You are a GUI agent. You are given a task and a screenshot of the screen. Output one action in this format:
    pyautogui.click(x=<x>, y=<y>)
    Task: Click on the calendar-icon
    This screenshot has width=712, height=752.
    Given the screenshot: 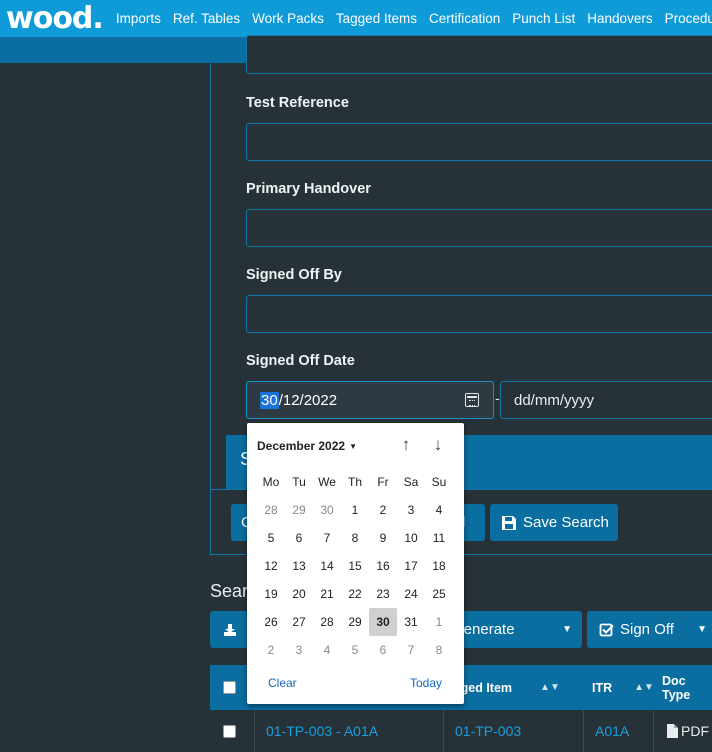 What is the action you would take?
    pyautogui.click(x=472, y=400)
    